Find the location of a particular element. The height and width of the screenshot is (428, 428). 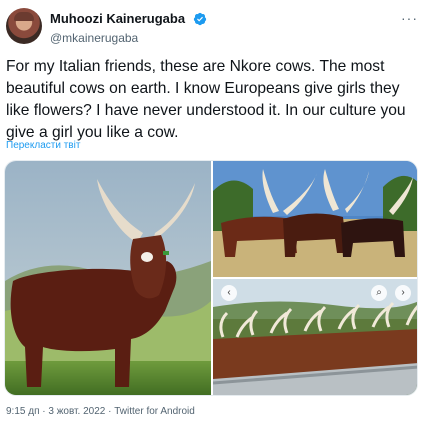

display-name: Muhoozi Kainerugaba is located at coordinates (117, 18).